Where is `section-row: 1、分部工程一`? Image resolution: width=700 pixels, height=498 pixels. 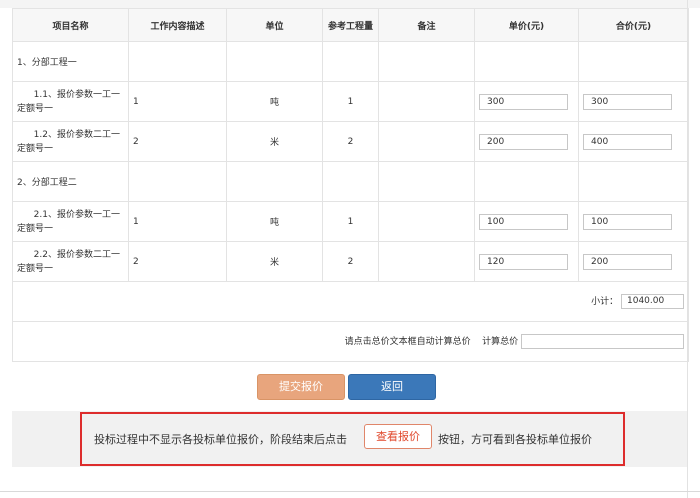
section-row: 1、分部工程一 is located at coordinates (350, 61).